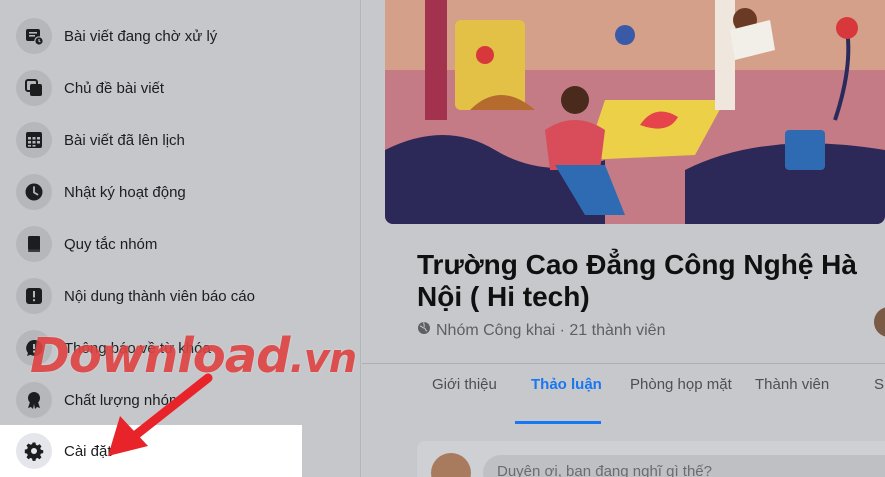  What do you see at coordinates (34, 296) in the screenshot?
I see `report-icon` at bounding box center [34, 296].